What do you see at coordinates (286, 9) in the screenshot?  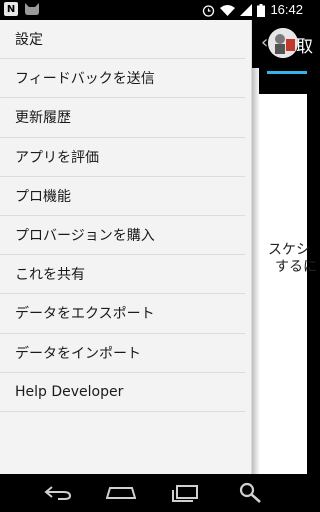 I see `clock: 16:42` at bounding box center [286, 9].